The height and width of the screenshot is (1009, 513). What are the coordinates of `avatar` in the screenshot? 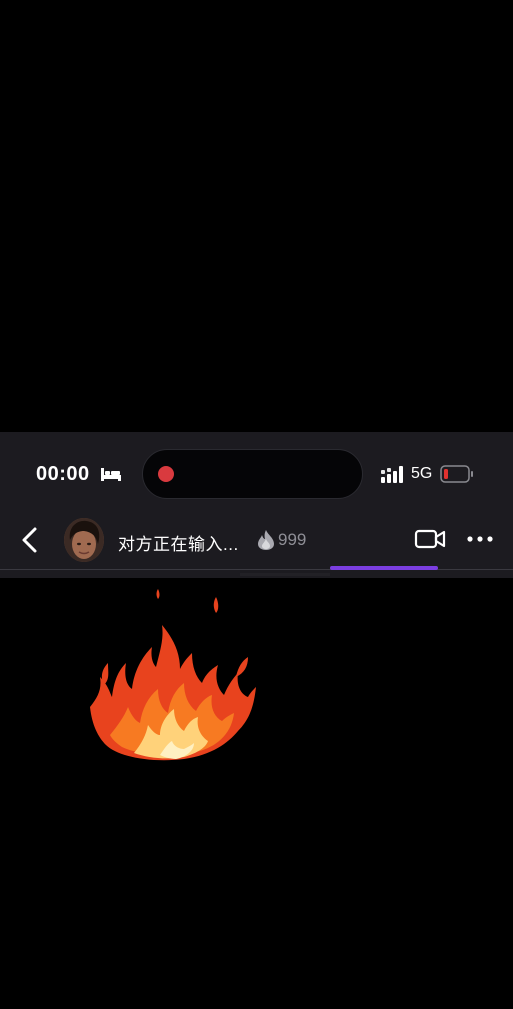 It's located at (84, 540).